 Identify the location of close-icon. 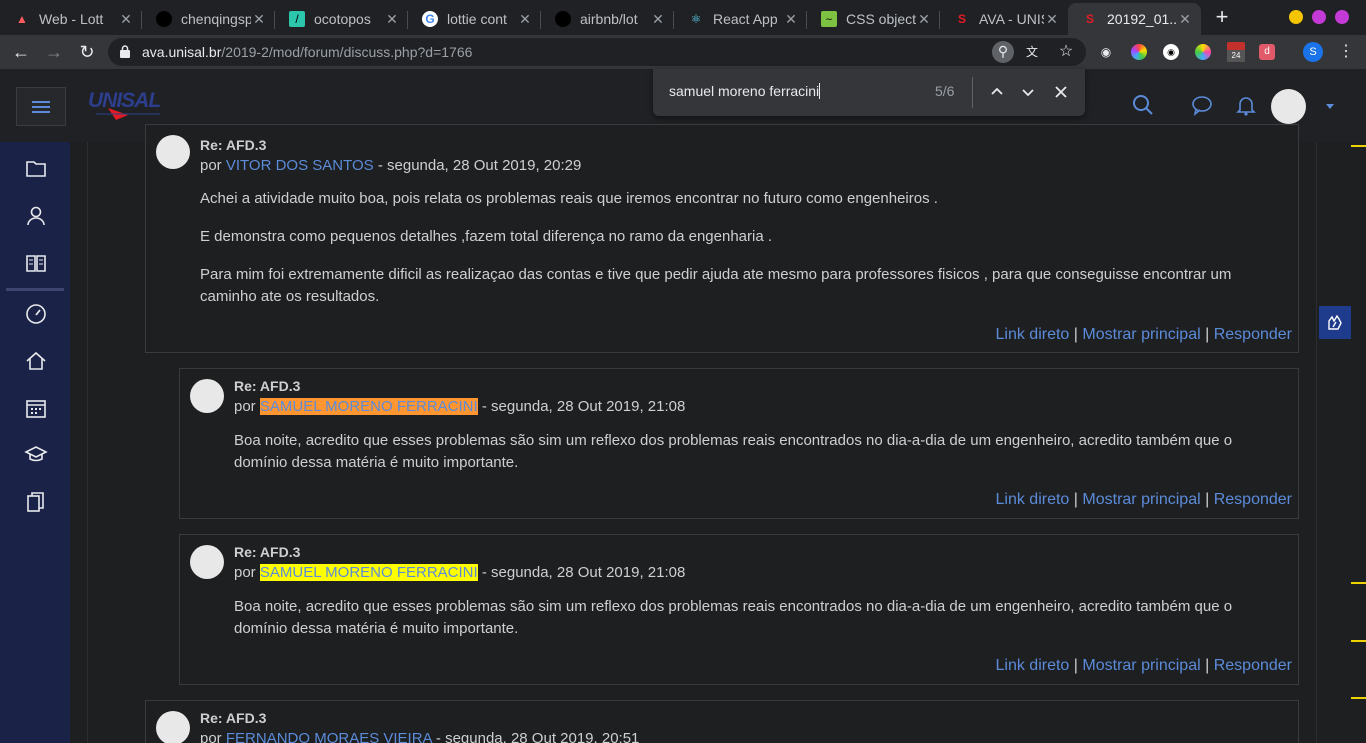
(1061, 92).